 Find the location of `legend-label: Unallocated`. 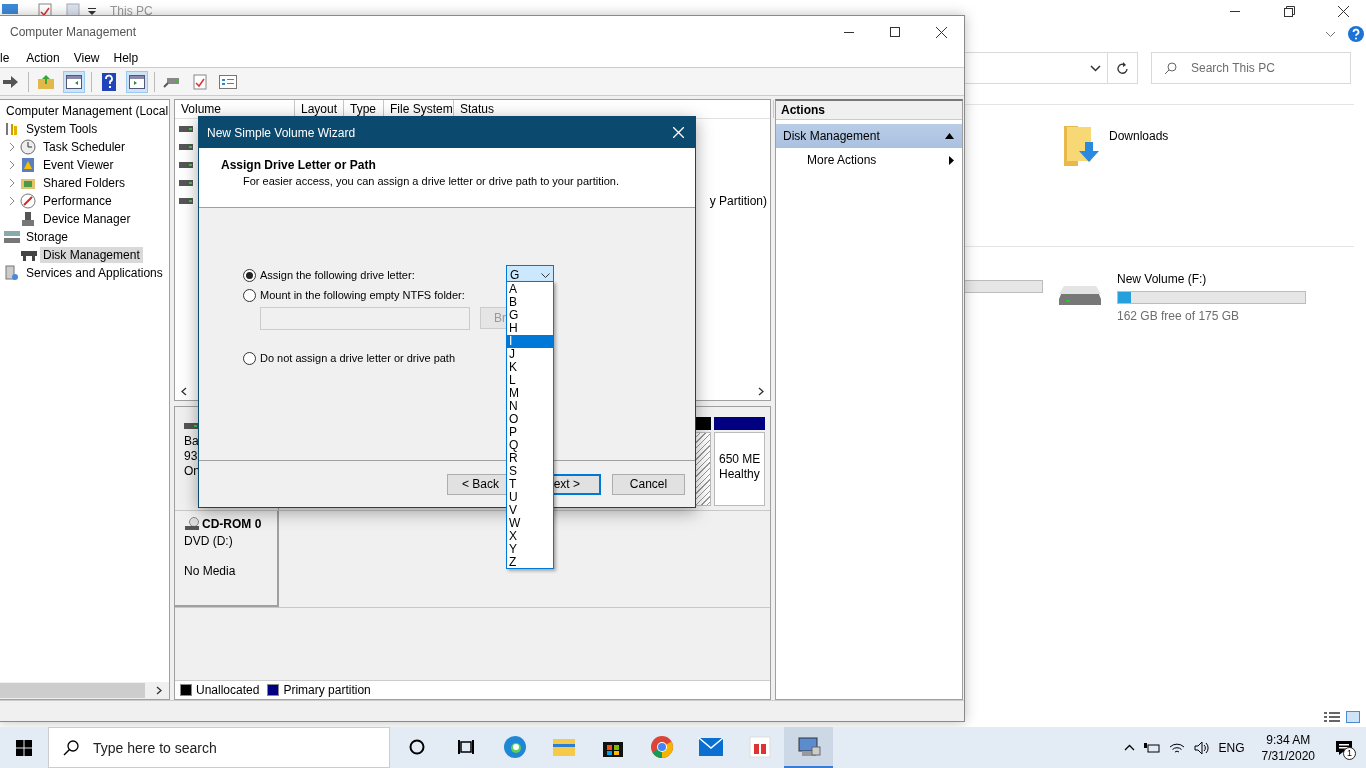

legend-label: Unallocated is located at coordinates (228, 690).